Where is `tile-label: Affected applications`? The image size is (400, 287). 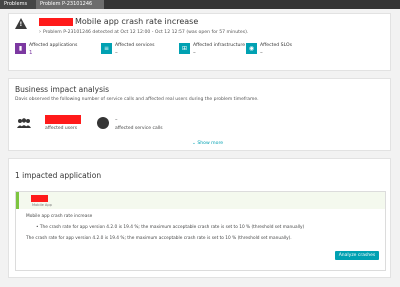 tile-label: Affected applications is located at coordinates (53, 45).